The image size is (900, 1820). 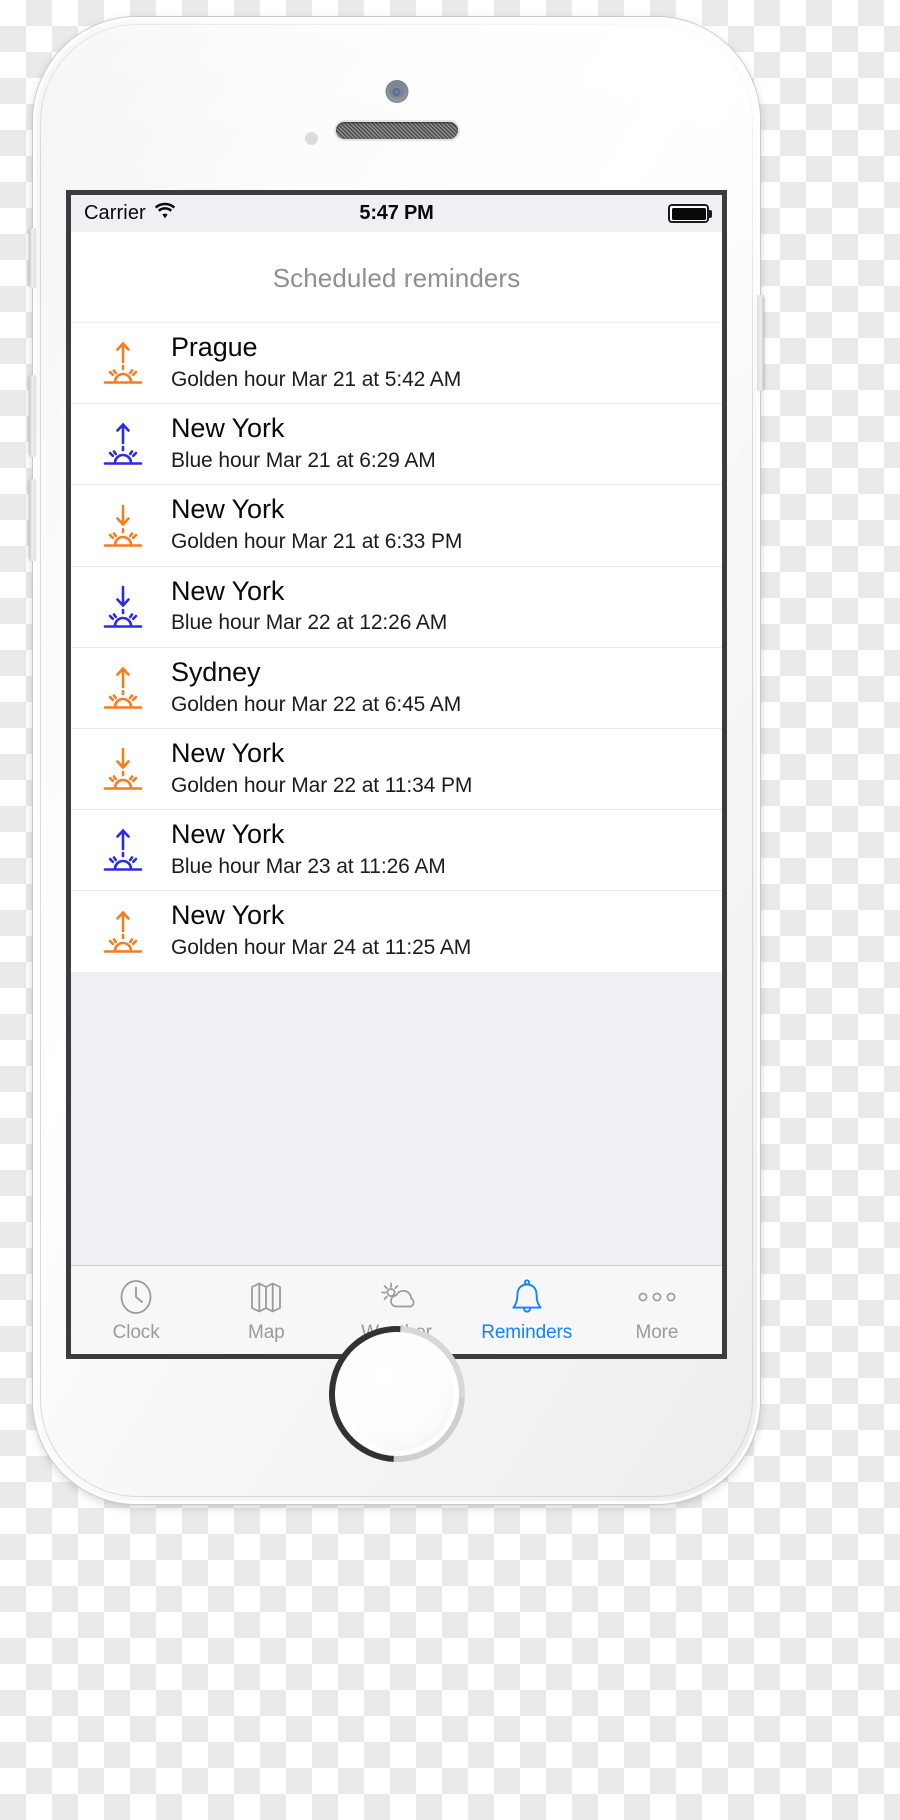 What do you see at coordinates (32, 416) in the screenshot?
I see `volume-up-button` at bounding box center [32, 416].